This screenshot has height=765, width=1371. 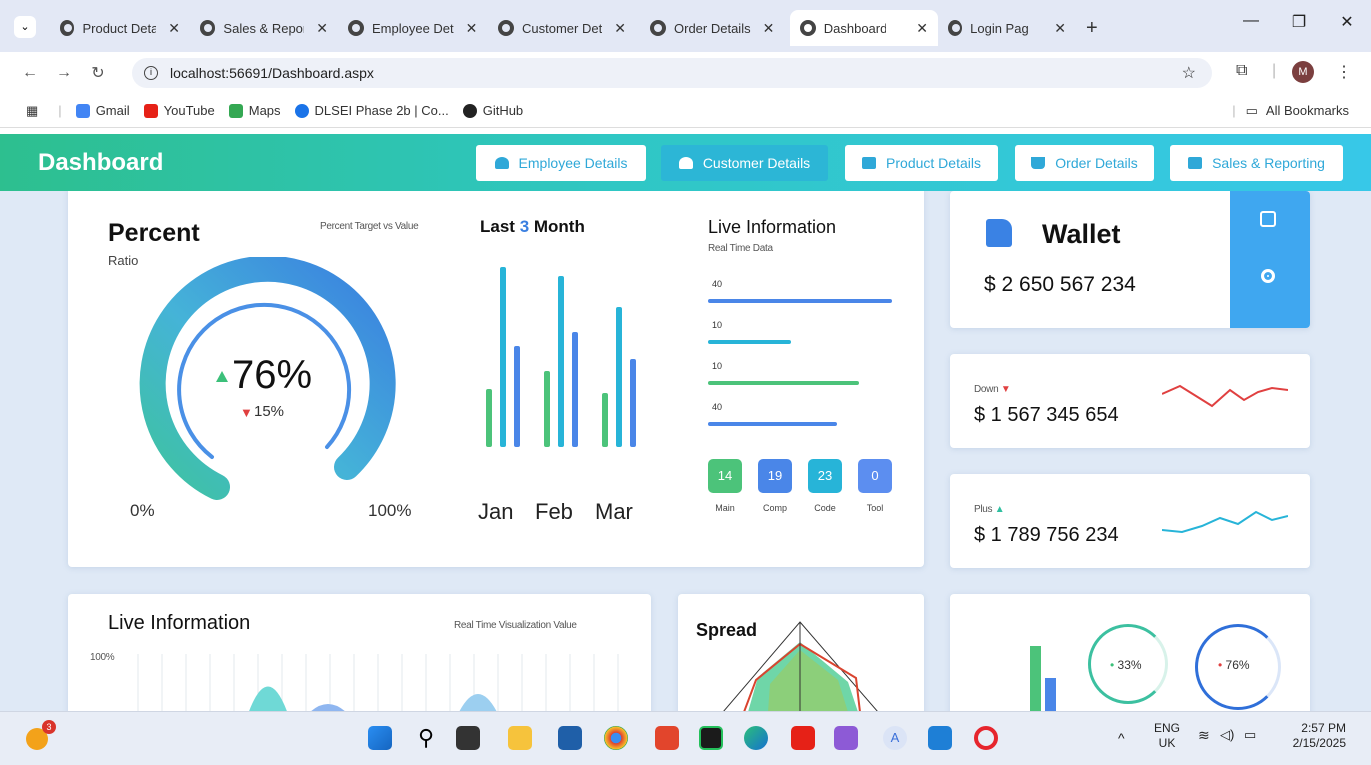 What do you see at coordinates (49, 727) in the screenshot?
I see `notification-badge: 3` at bounding box center [49, 727].